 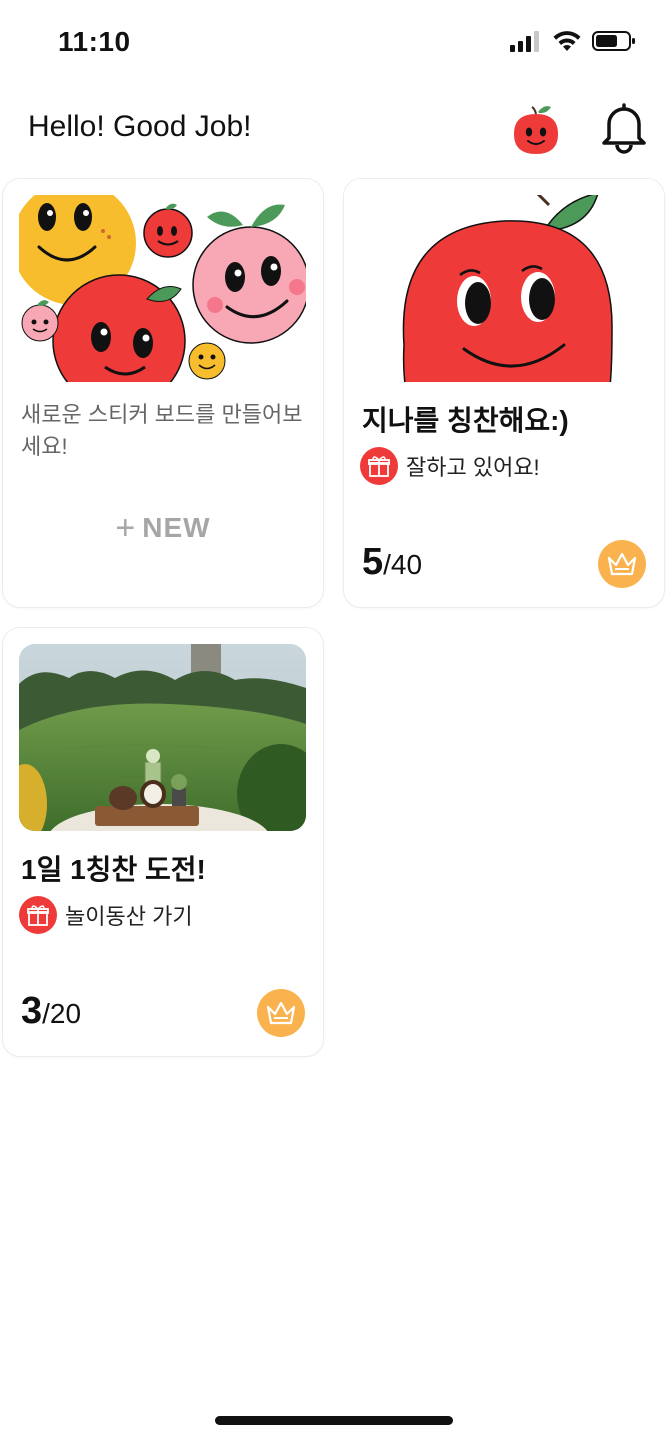 I want to click on reward-text: 놀이동산 가기, so click(x=129, y=916).